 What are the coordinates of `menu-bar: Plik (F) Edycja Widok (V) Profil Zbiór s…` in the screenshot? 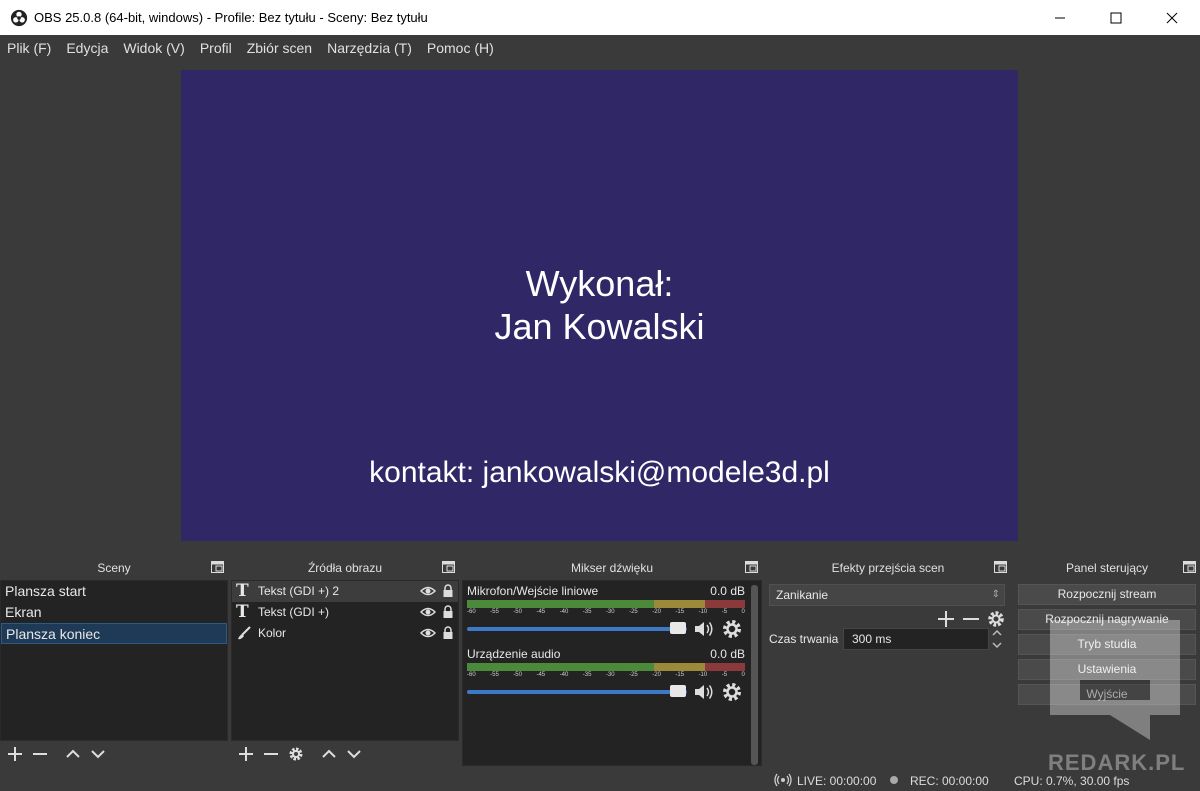 It's located at (600, 48).